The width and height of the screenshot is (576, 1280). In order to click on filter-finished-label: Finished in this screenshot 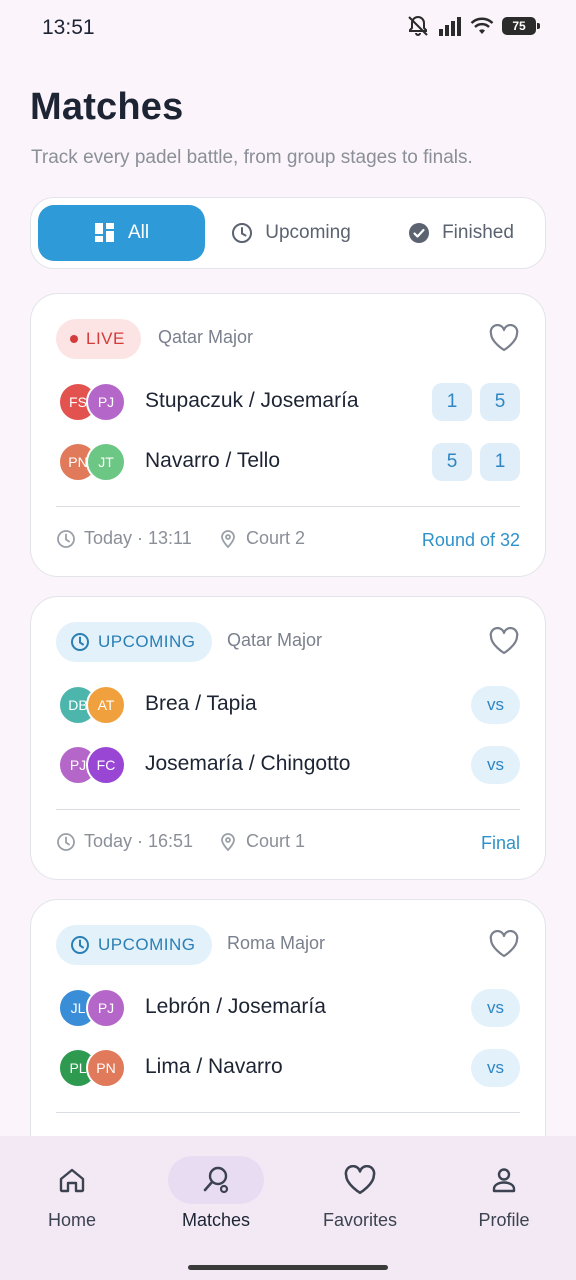, I will do `click(478, 232)`.